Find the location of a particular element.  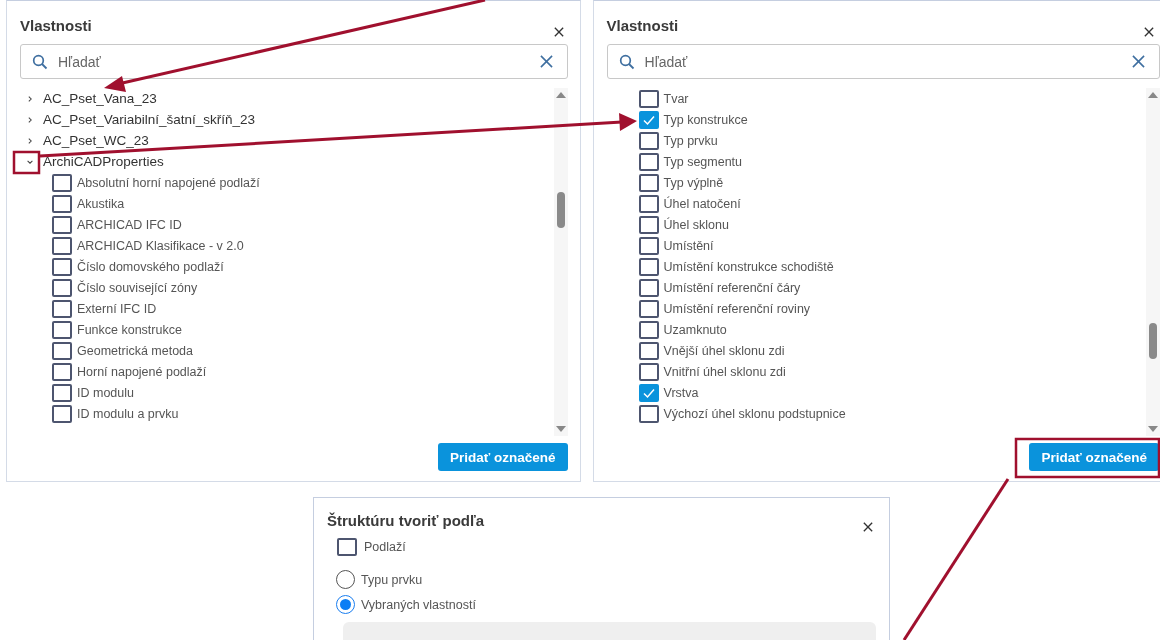

option-label: Umístění konstrukce schodiště is located at coordinates (748, 266).